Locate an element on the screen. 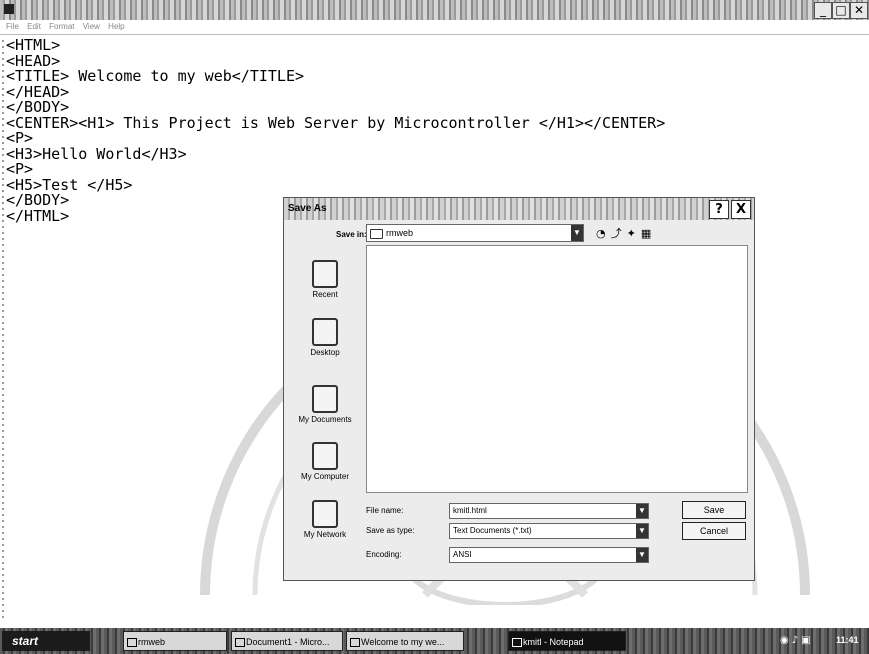 This screenshot has width=869, height=654. clock: 11:41 is located at coordinates (847, 640).